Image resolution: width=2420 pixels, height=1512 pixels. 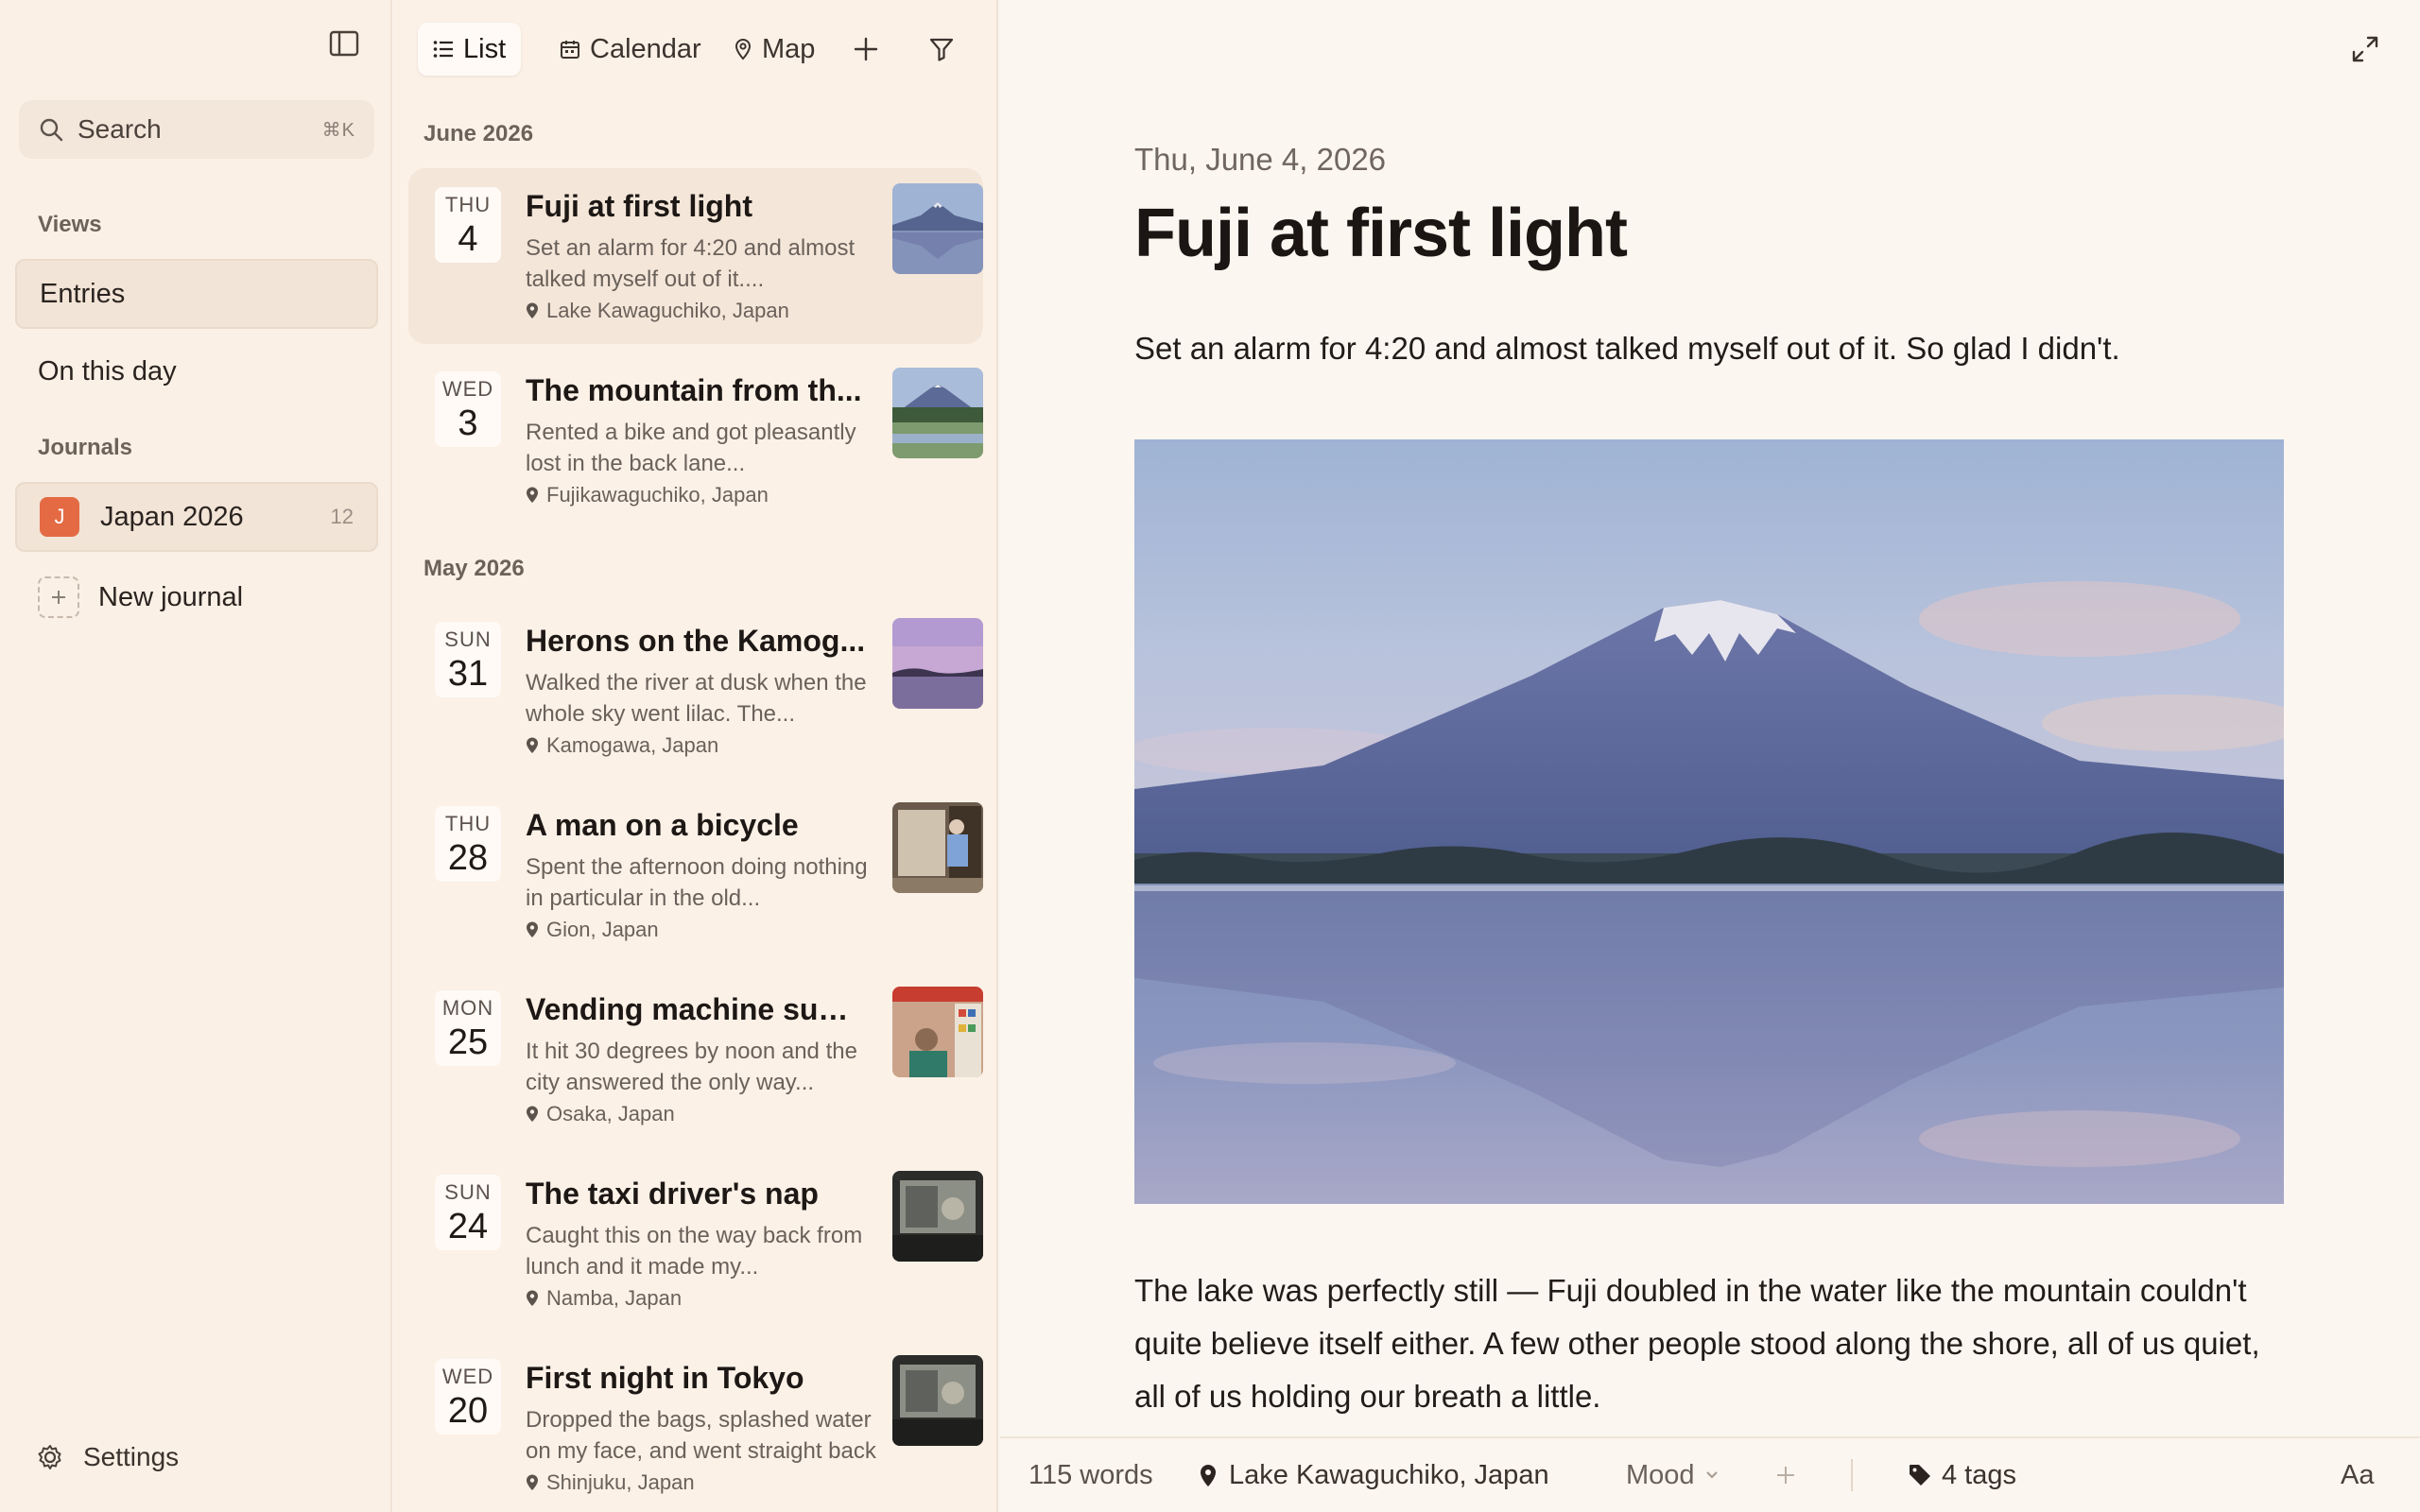 I want to click on entry-weekday: WED, so click(x=467, y=389).